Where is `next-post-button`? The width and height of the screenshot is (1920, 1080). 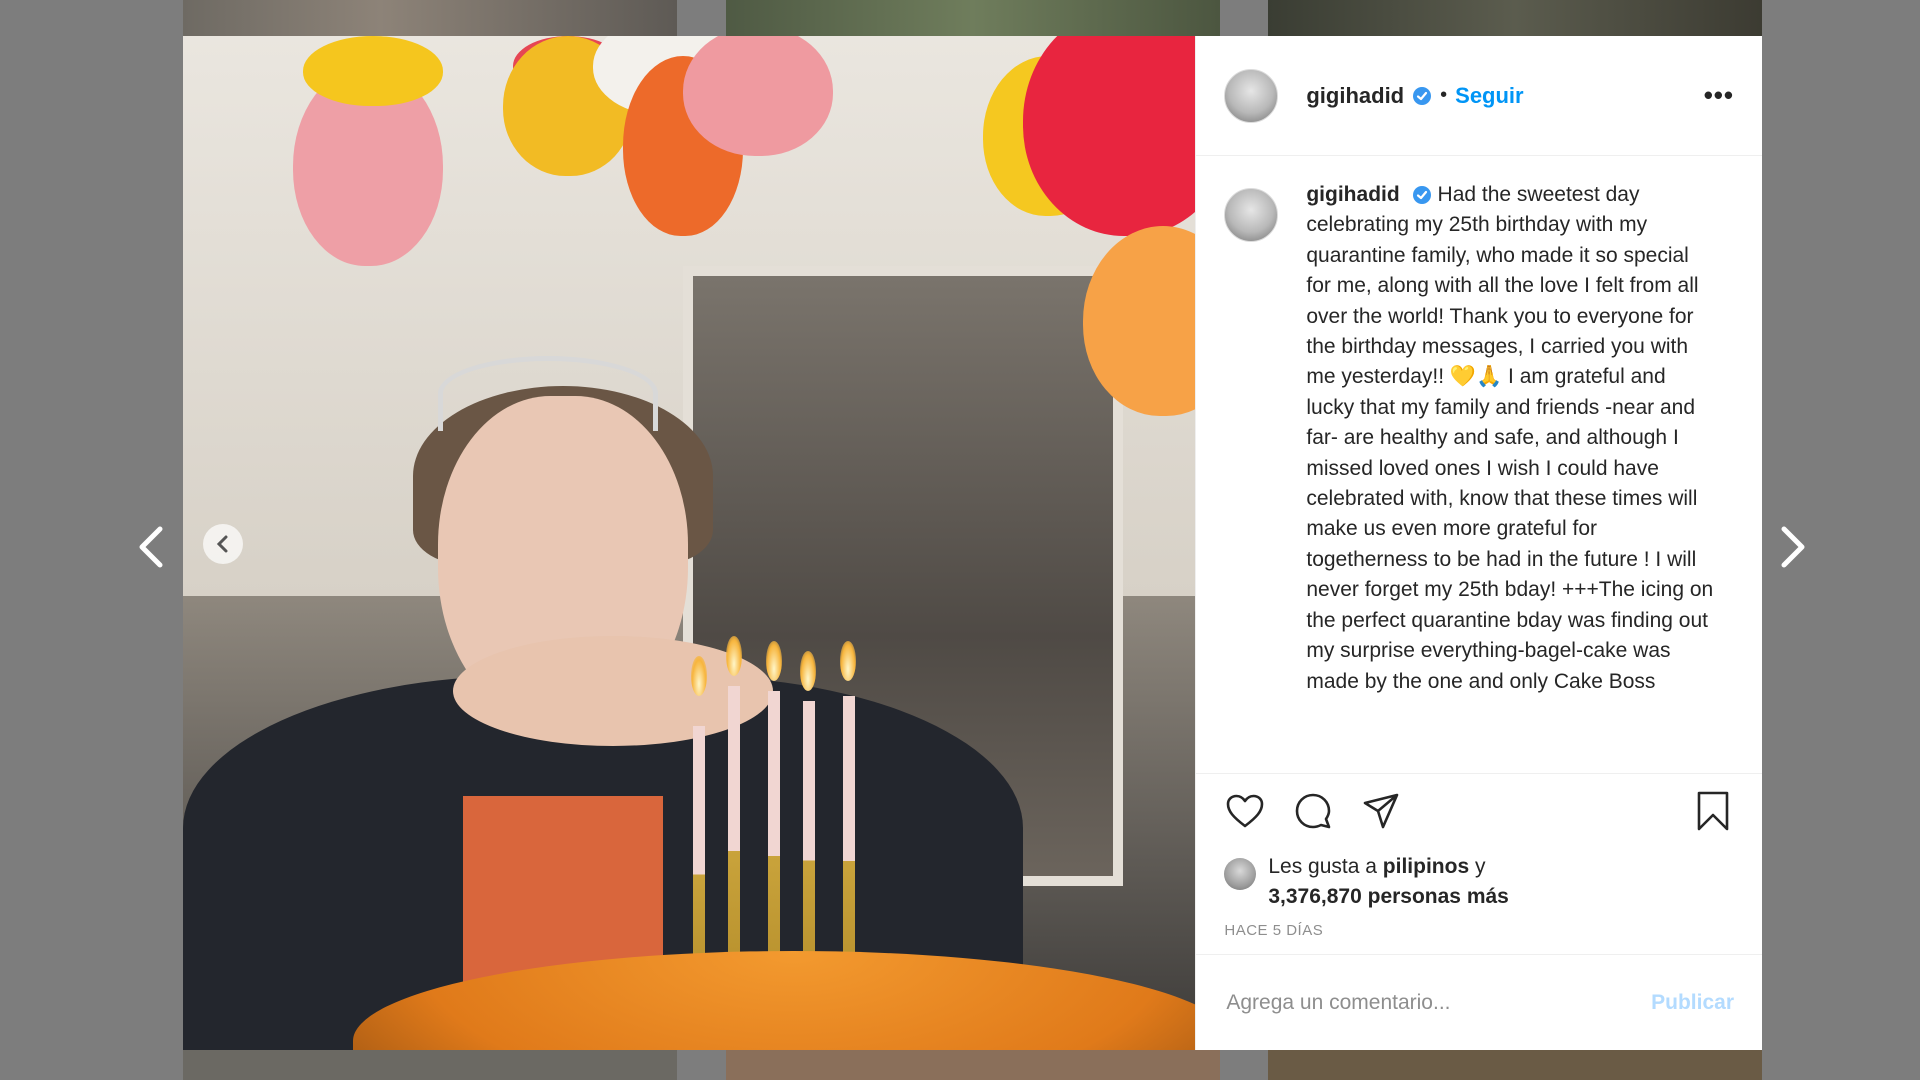 next-post-button is located at coordinates (1794, 547).